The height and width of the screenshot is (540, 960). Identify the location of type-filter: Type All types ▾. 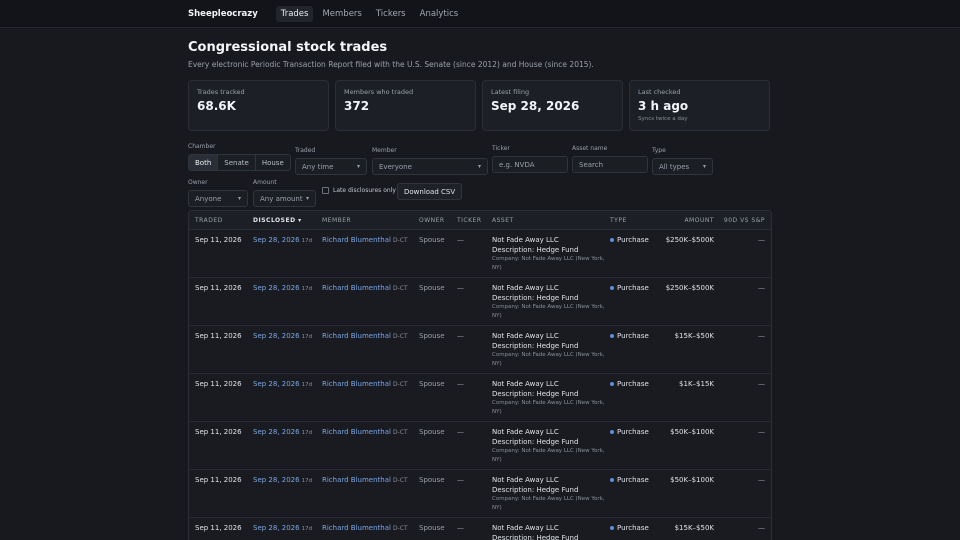
(682, 161).